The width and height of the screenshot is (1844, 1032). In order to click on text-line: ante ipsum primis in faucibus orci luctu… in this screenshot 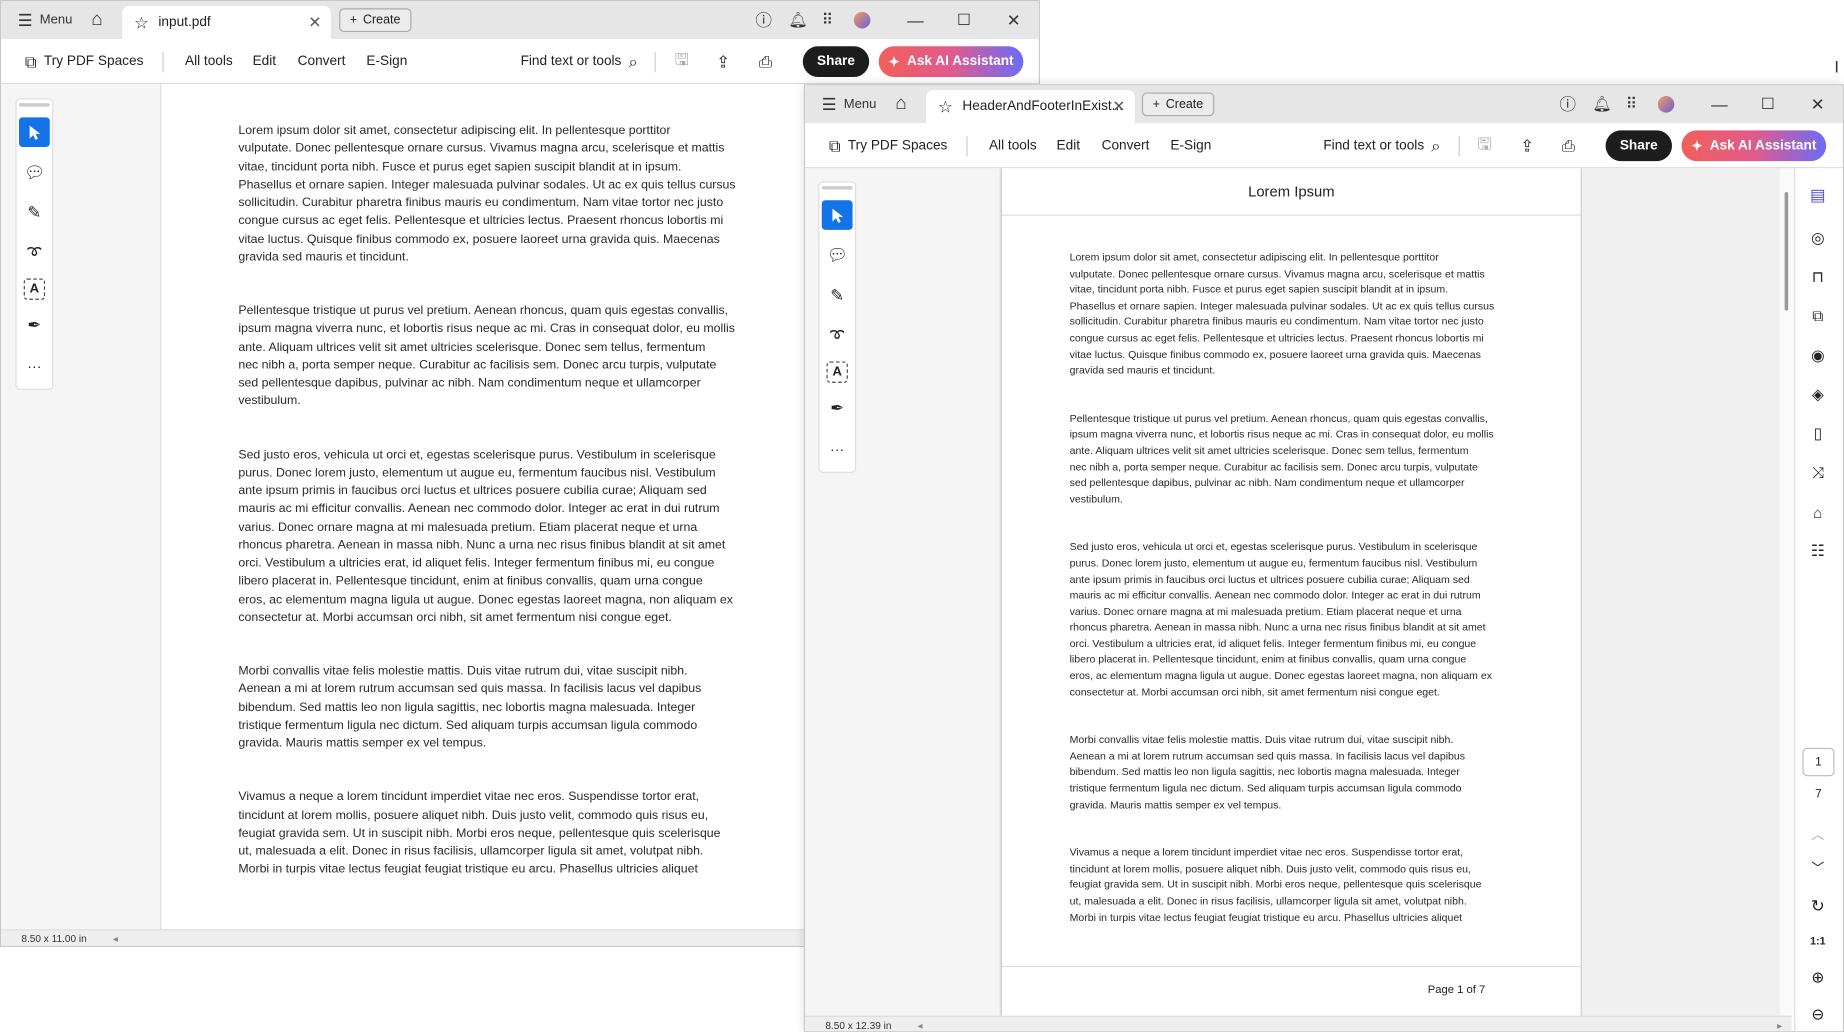, I will do `click(1269, 579)`.